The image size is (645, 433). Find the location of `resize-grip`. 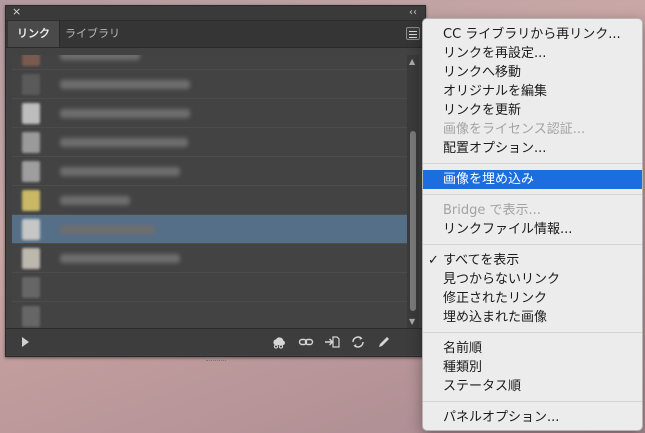

resize-grip is located at coordinates (216, 359).